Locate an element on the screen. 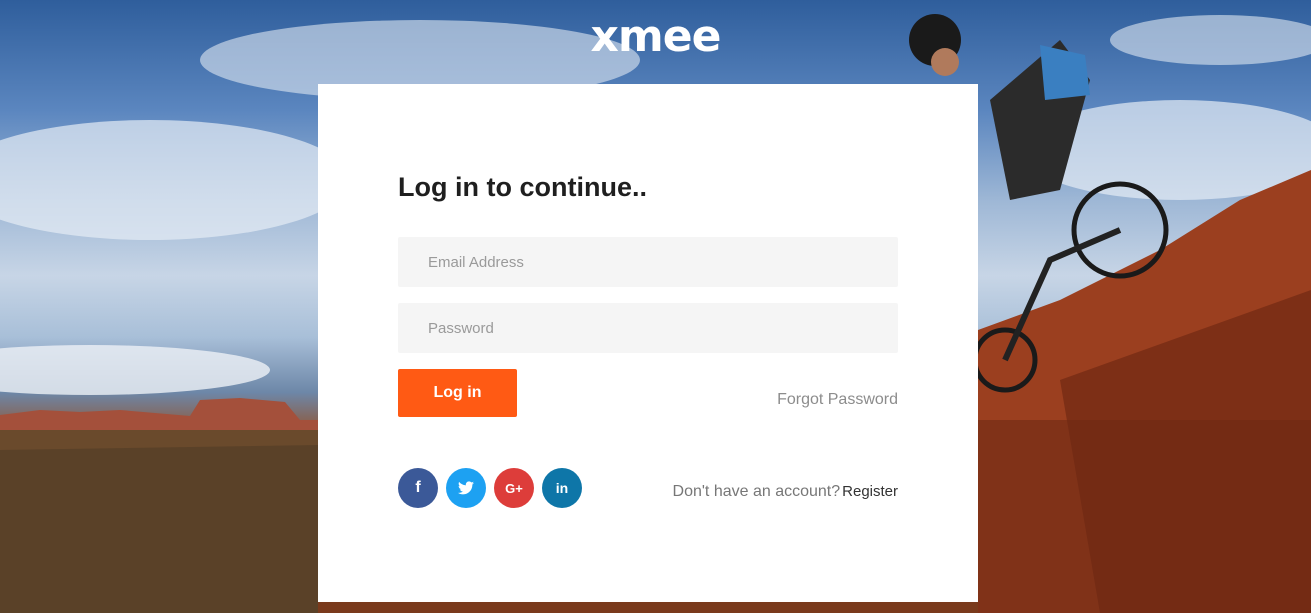 The width and height of the screenshot is (1311, 613). twitter-bird-icon is located at coordinates (466, 488).